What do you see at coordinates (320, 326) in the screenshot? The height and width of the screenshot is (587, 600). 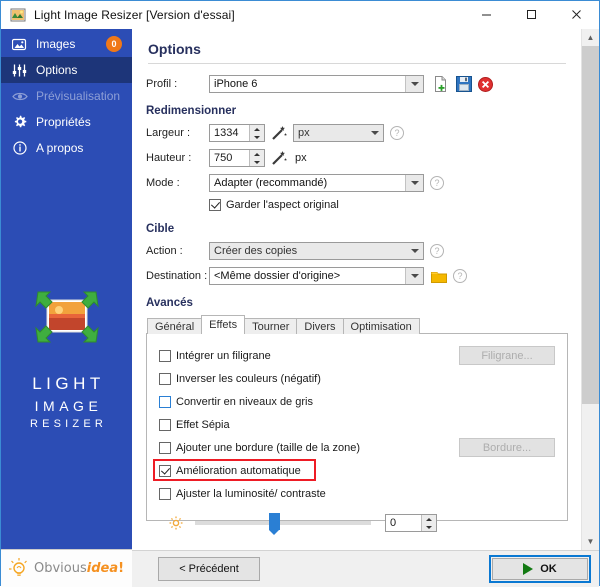 I see `tab-divers: Divers` at bounding box center [320, 326].